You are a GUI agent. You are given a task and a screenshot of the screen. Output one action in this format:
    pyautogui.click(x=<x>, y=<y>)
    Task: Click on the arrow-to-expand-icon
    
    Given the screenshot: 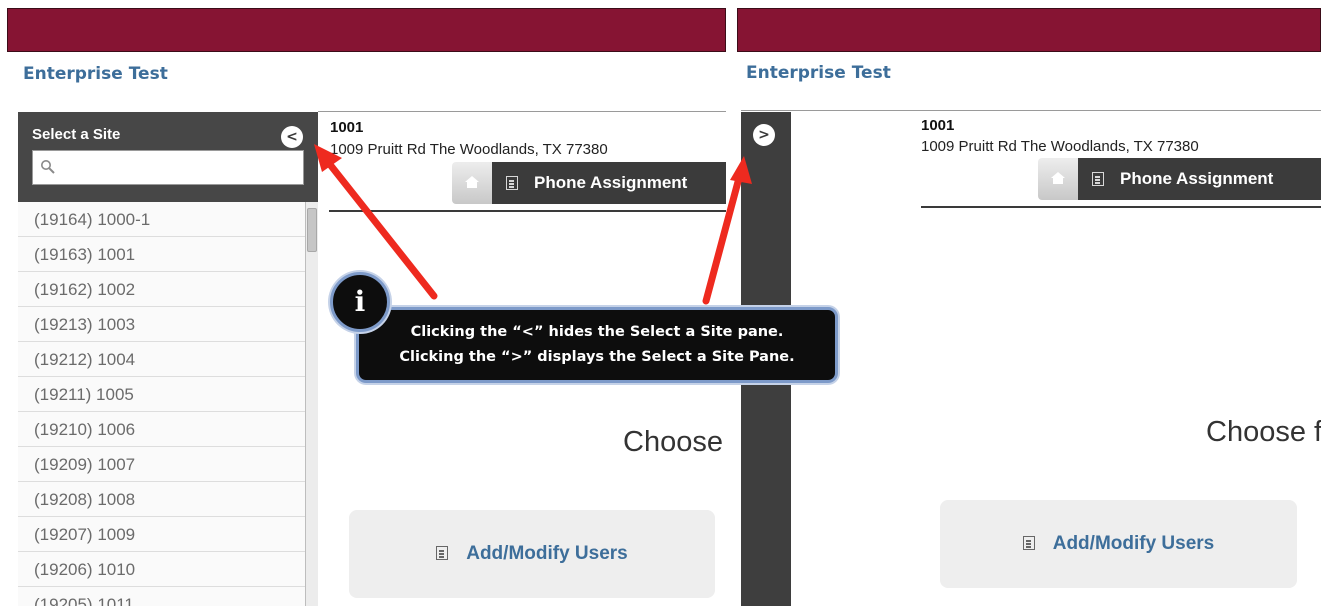 What is the action you would take?
    pyautogui.click(x=727, y=230)
    